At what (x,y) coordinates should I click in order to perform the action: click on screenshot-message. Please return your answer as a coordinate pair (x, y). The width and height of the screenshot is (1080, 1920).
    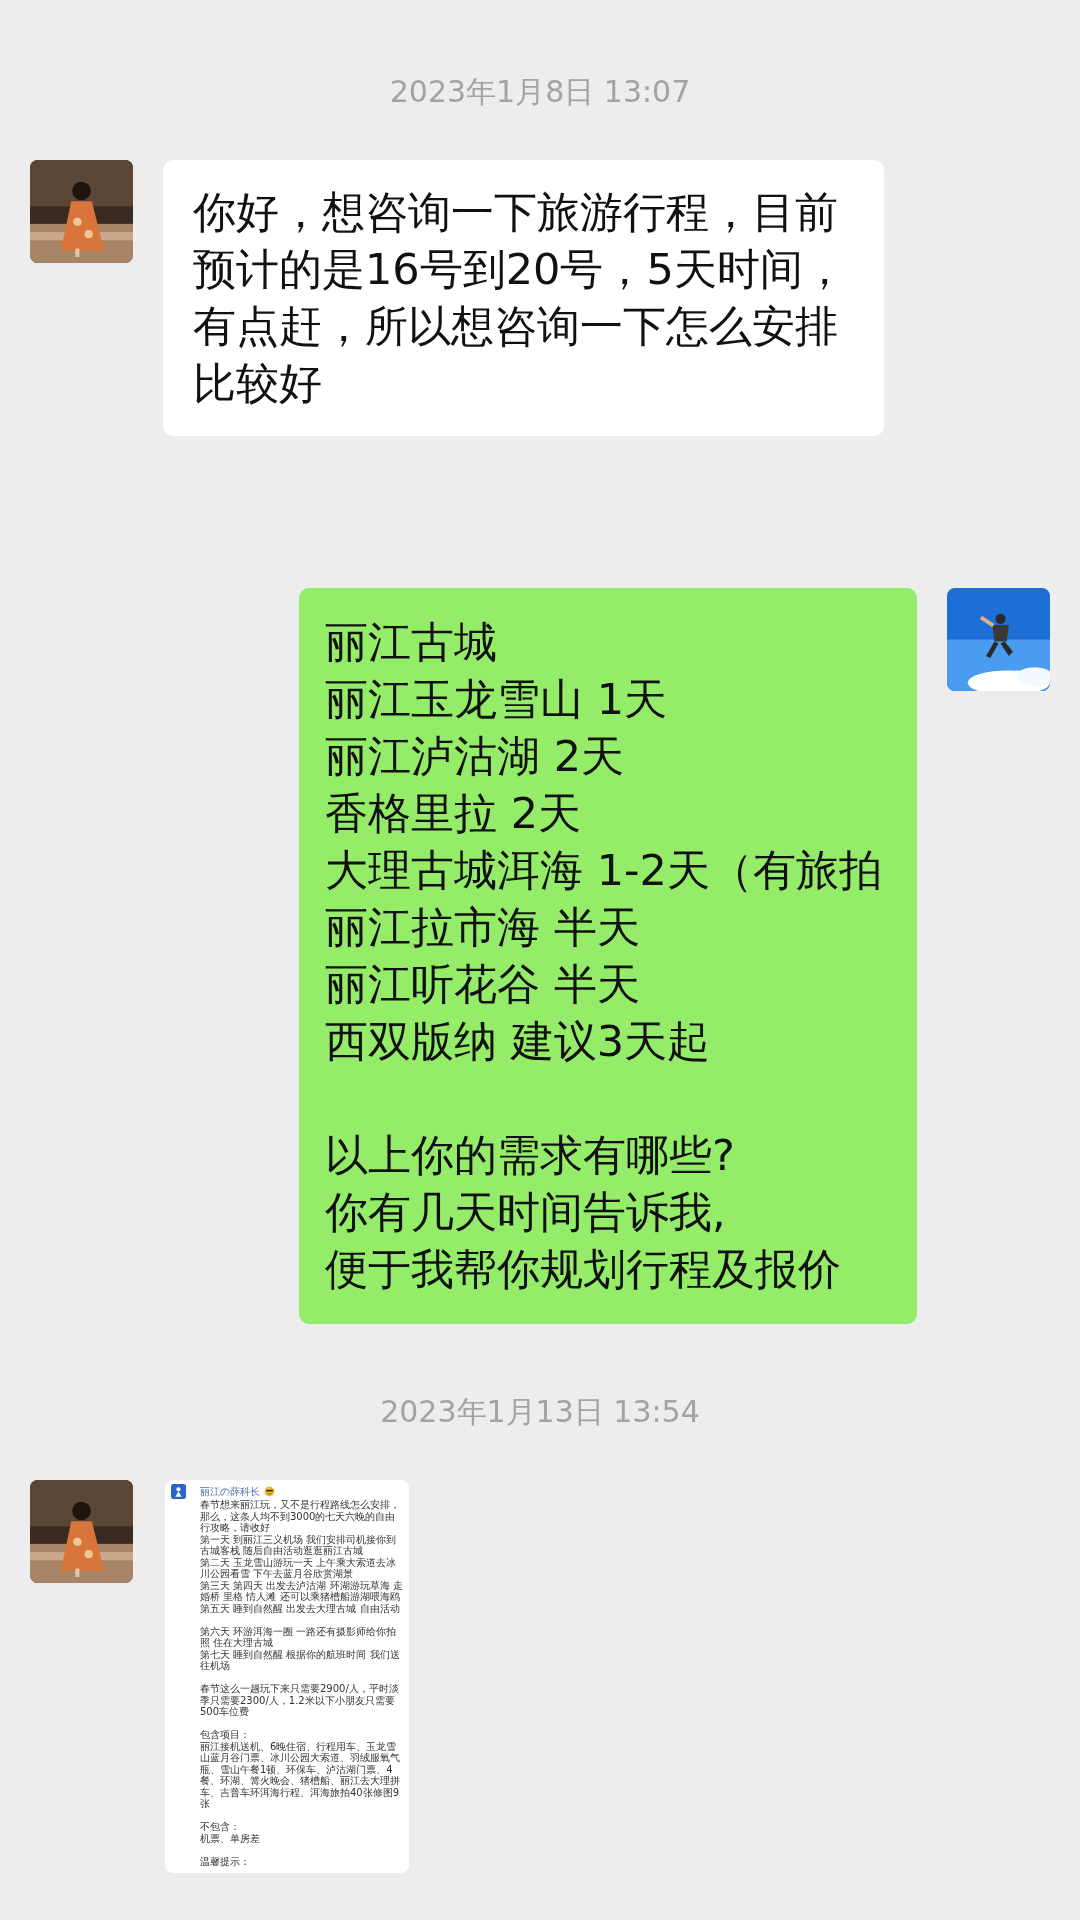
    Looking at the image, I should click on (287, 1676).